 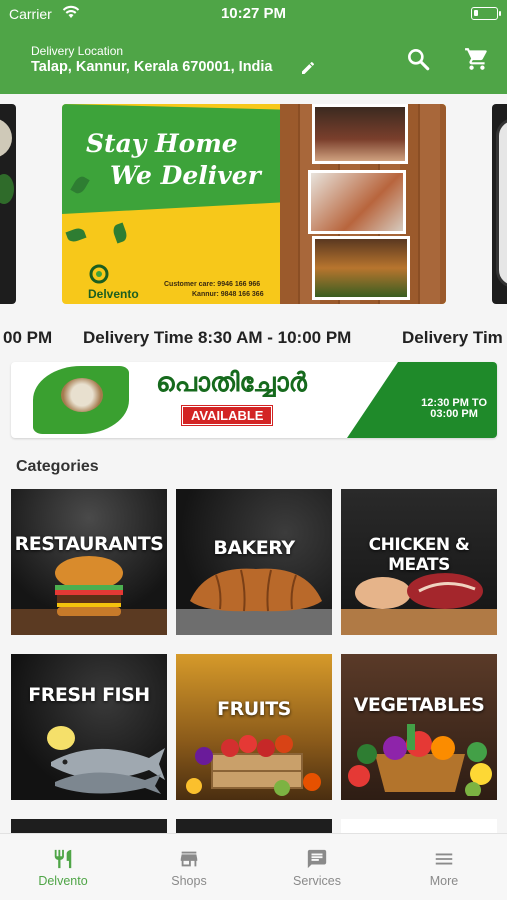 What do you see at coordinates (82, 395) in the screenshot?
I see `meal-image` at bounding box center [82, 395].